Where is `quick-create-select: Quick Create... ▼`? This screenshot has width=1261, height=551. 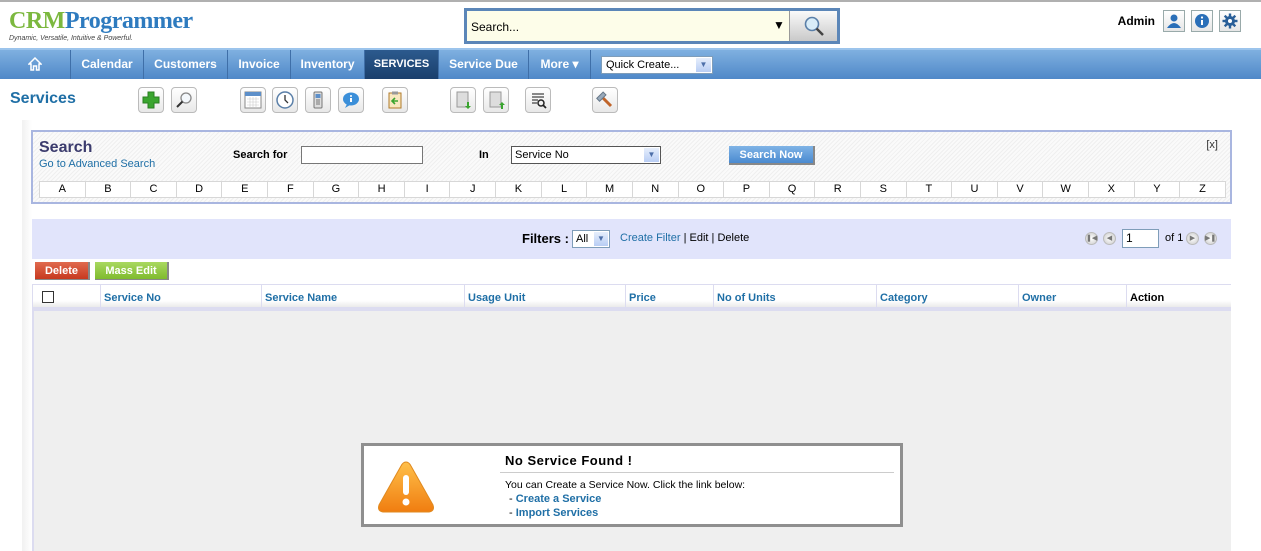
quick-create-select: Quick Create... ▼ is located at coordinates (657, 65).